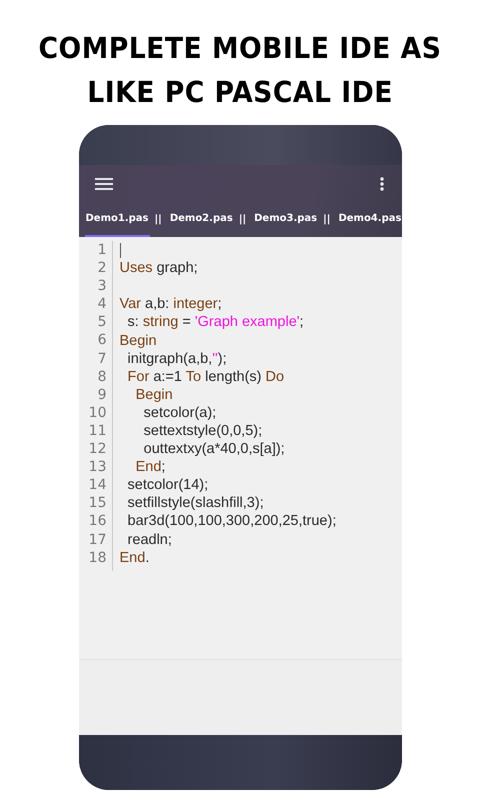  What do you see at coordinates (95, 413) in the screenshot?
I see `line-number: 10` at bounding box center [95, 413].